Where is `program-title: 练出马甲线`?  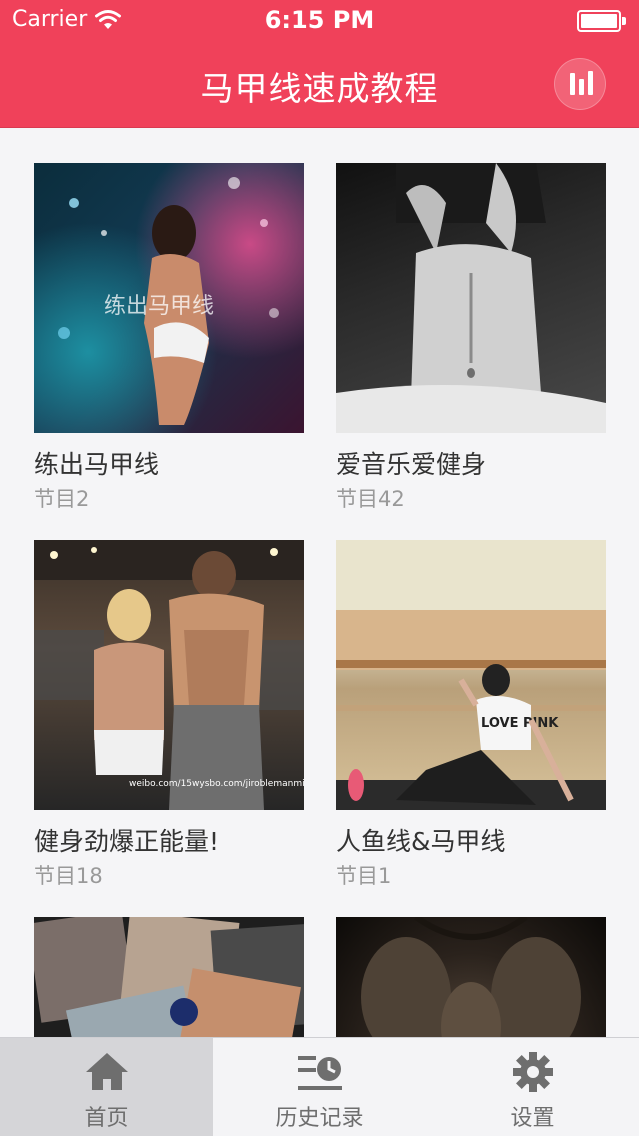 program-title: 练出马甲线 is located at coordinates (97, 464).